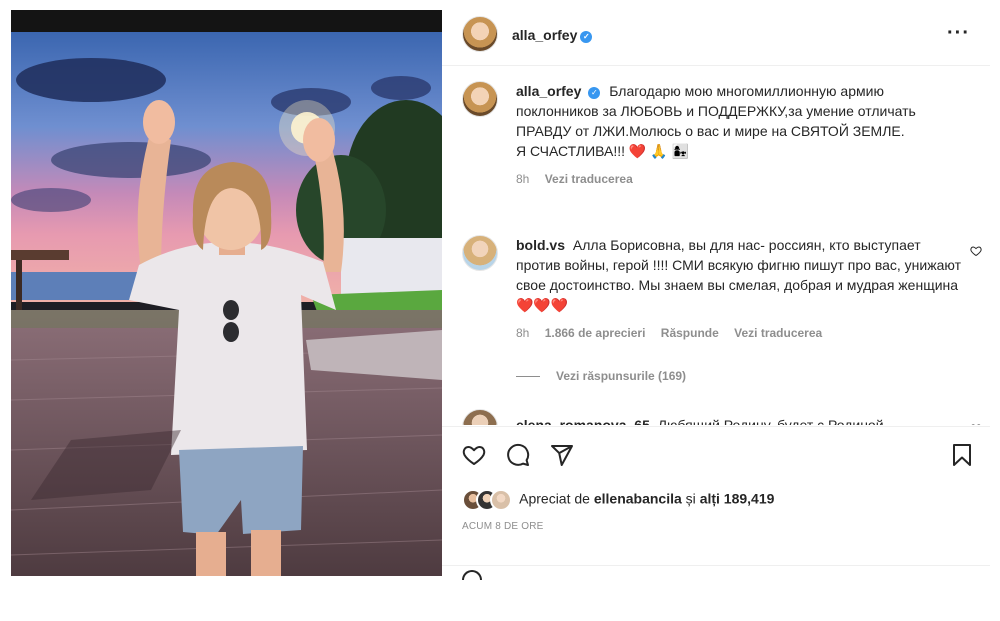 The image size is (1000, 621). What do you see at coordinates (571, 151) in the screenshot?
I see `caption-text-2: Я СЧАСТЛИВА!!!` at bounding box center [571, 151].